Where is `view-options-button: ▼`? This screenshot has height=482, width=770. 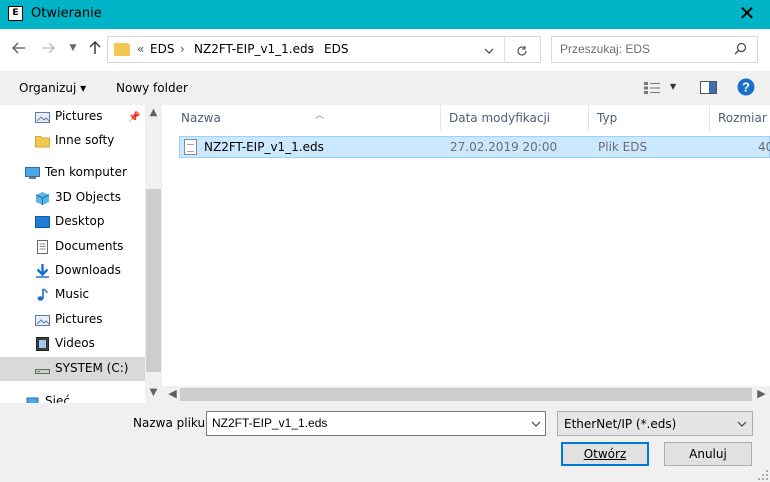
view-options-button: ▼ is located at coordinates (660, 89).